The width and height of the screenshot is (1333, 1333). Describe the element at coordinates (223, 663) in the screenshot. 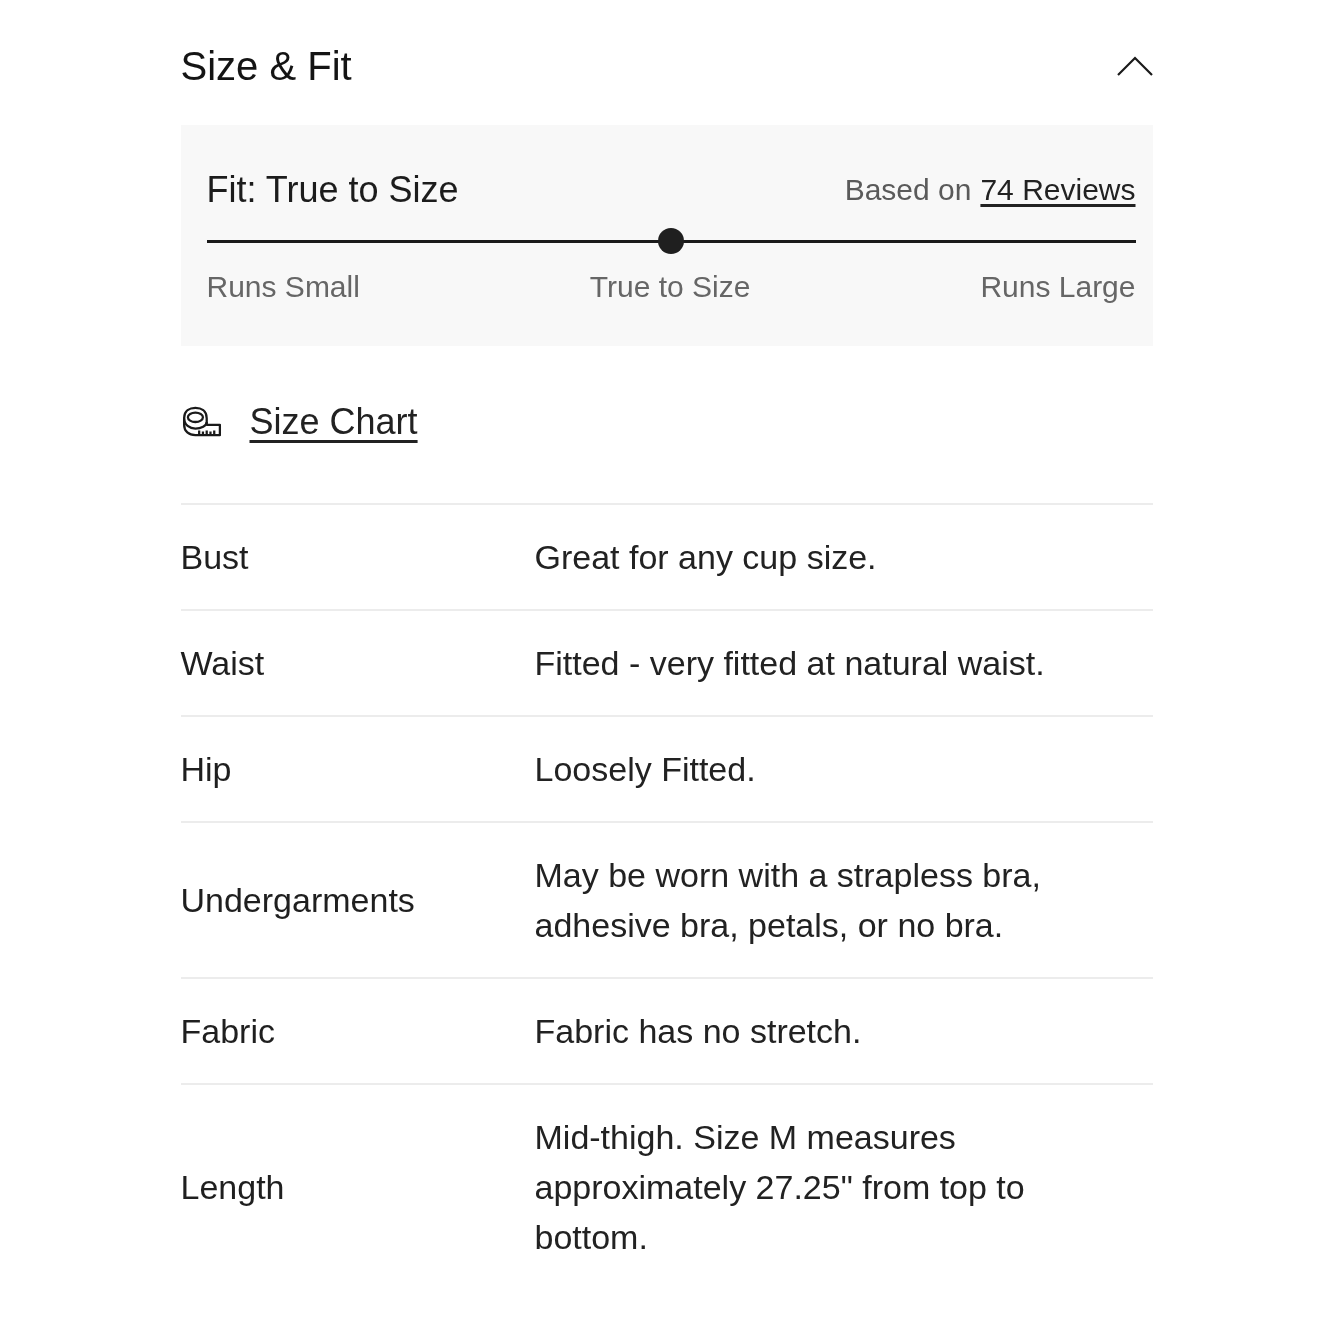

I see `detail-label: Waist` at that location.